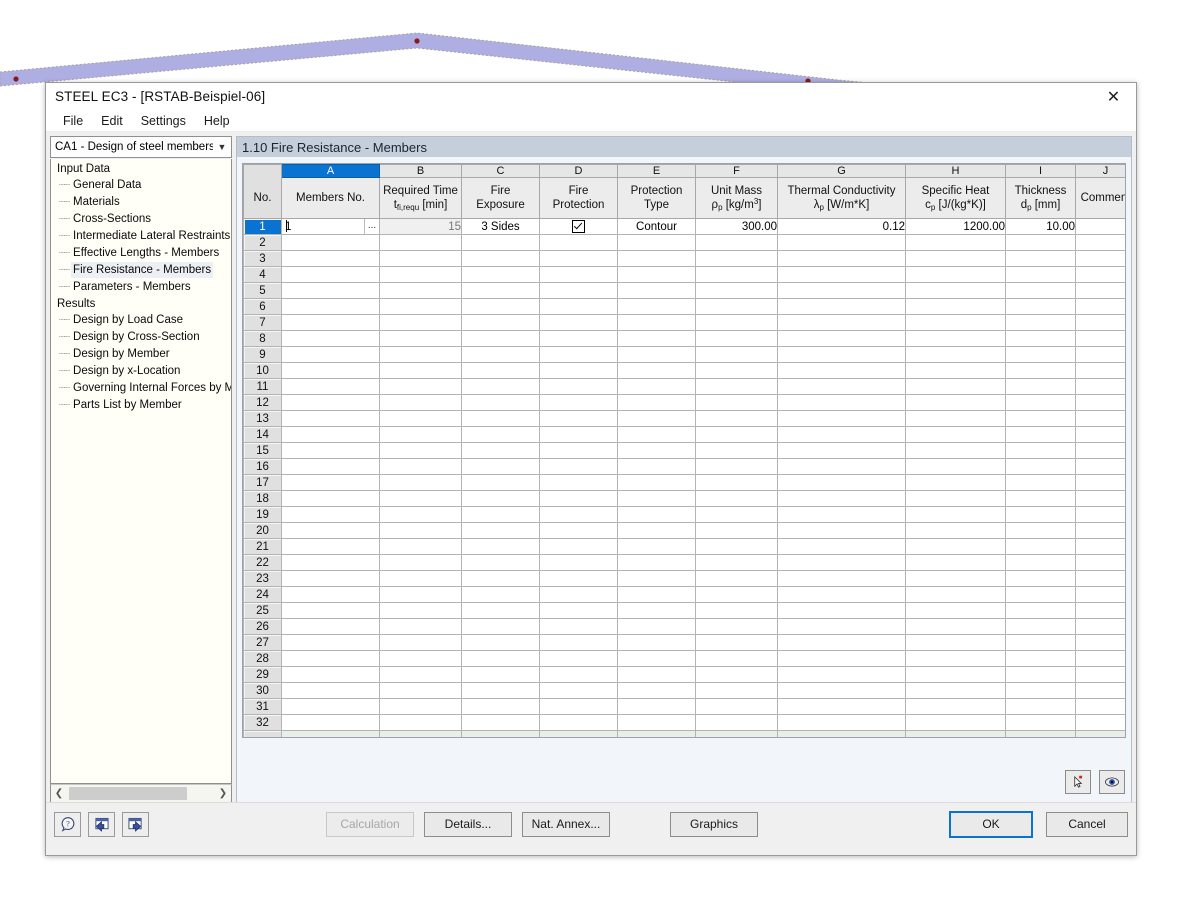 This screenshot has height=900, width=1200. Describe the element at coordinates (262, 290) in the screenshot. I see `row-number: 5` at that location.